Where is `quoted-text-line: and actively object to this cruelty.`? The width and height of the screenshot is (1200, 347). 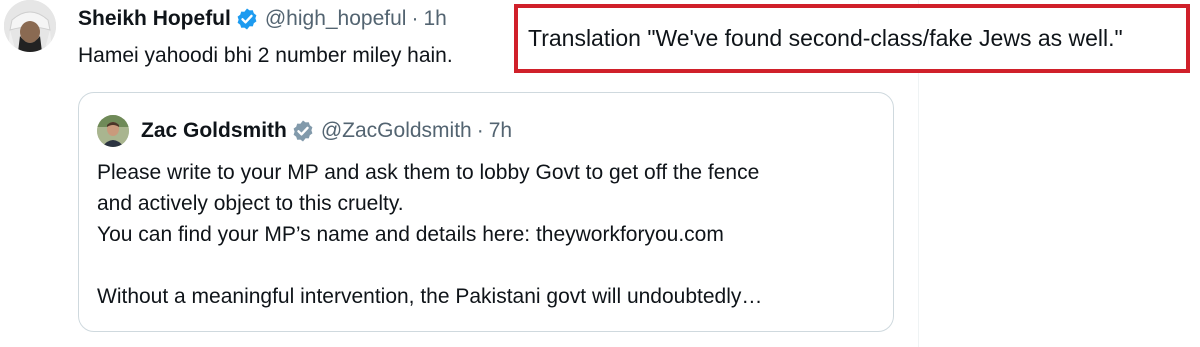
quoted-text-line: and actively object to this cruelty. is located at coordinates (250, 203).